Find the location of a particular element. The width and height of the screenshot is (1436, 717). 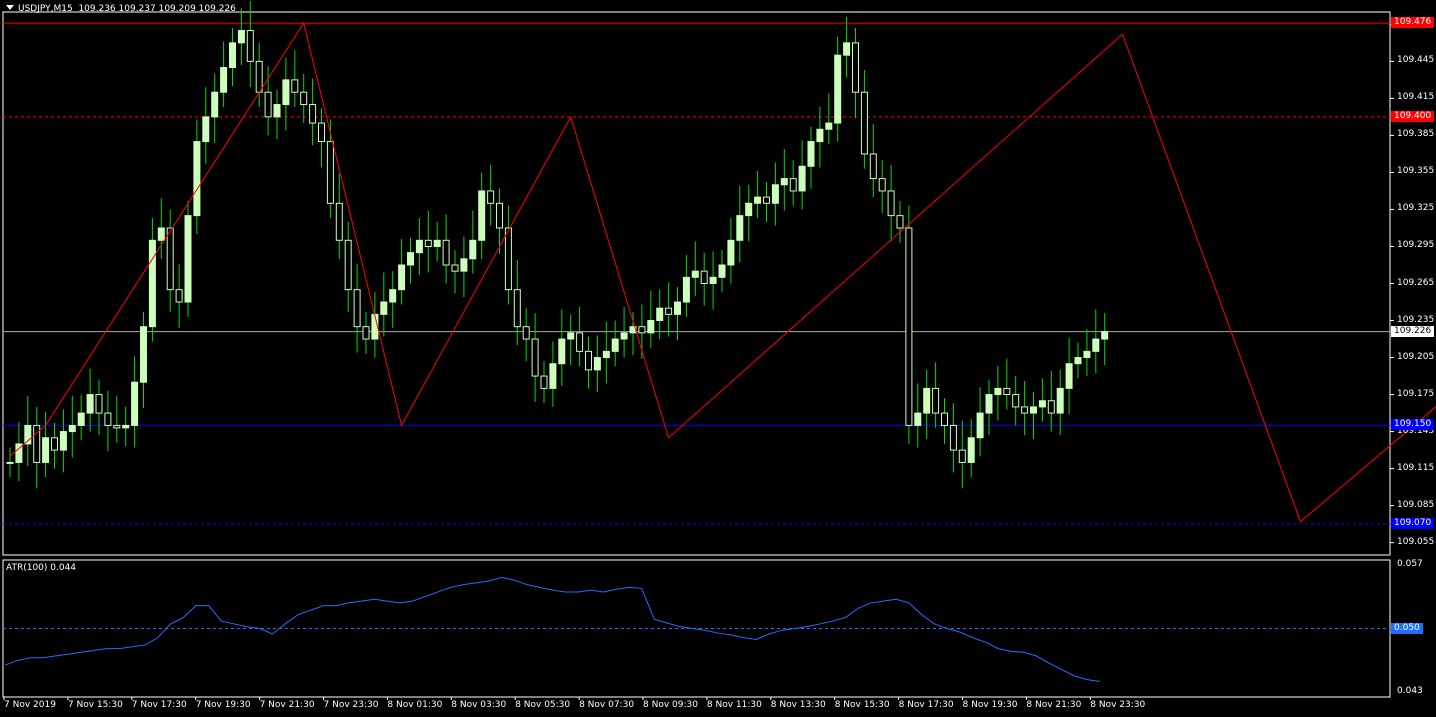

time-label: 8 Nov 03:30 is located at coordinates (479, 705).